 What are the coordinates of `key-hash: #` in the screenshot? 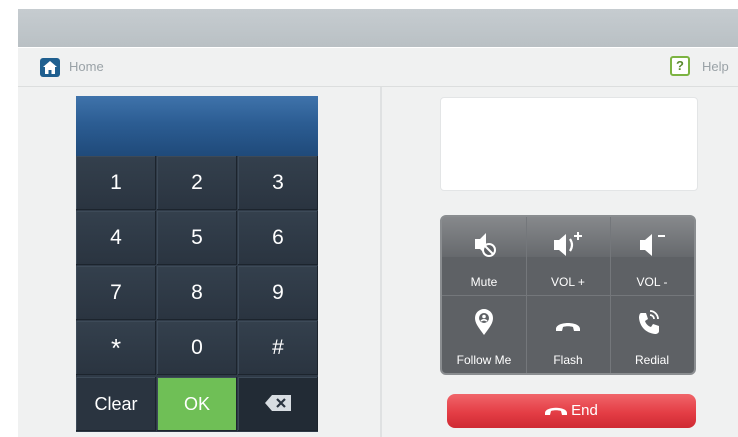 It's located at (278, 348).